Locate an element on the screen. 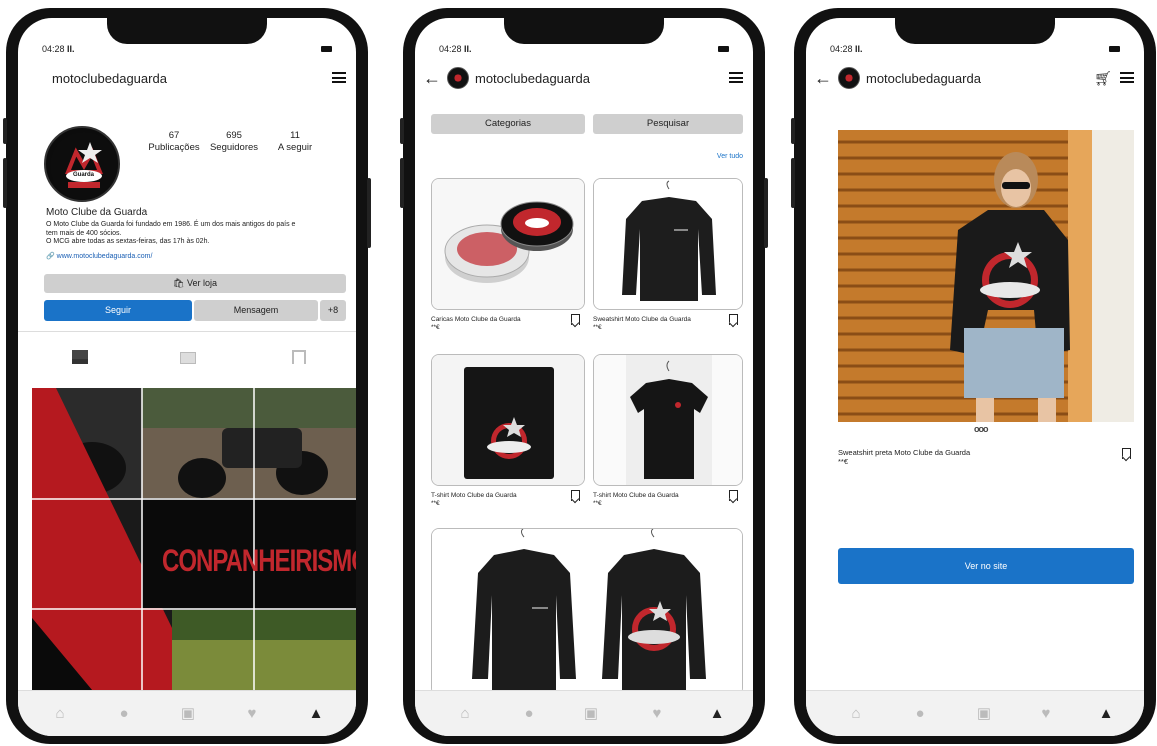 The image size is (1157, 746). product-header: ← motoclubedaguarda 🛒︎ is located at coordinates (975, 79).